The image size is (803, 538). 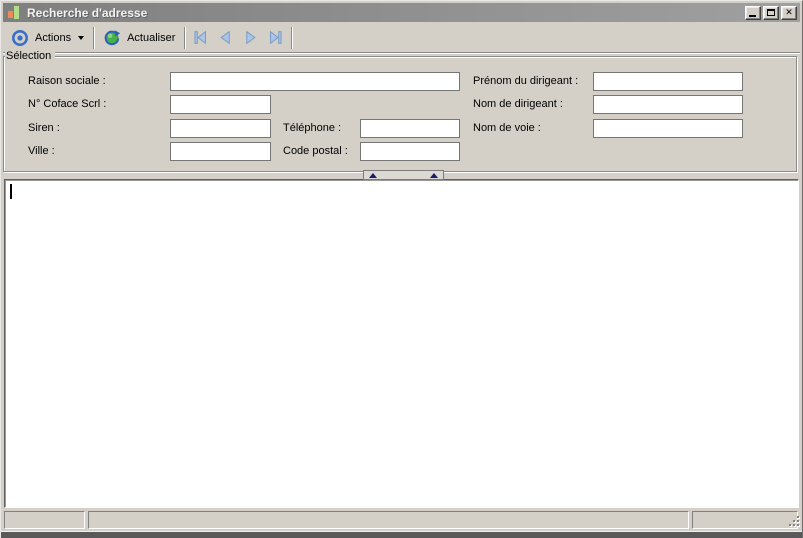 What do you see at coordinates (401, 534) in the screenshot?
I see `window-bottom-edge` at bounding box center [401, 534].